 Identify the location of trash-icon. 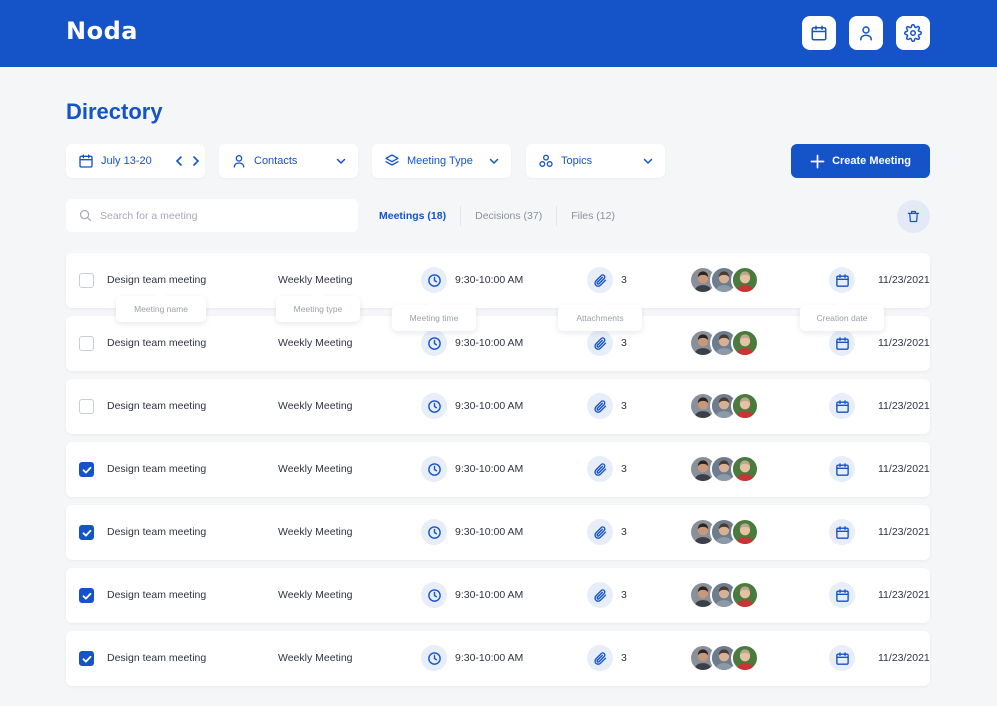
(913, 216).